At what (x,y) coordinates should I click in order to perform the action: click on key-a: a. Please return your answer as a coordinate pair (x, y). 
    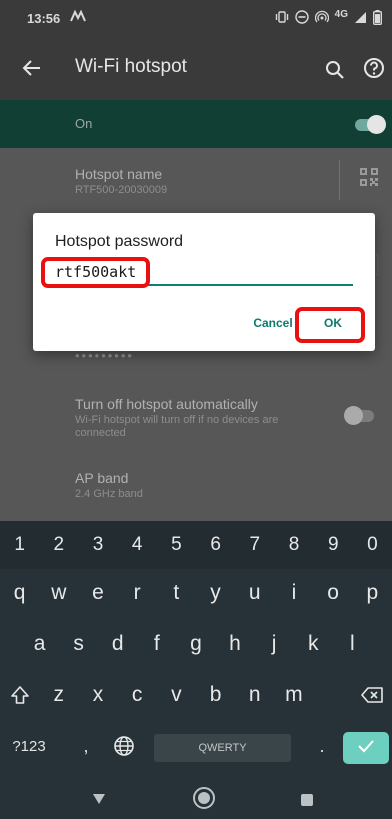
    Looking at the image, I should click on (39, 644).